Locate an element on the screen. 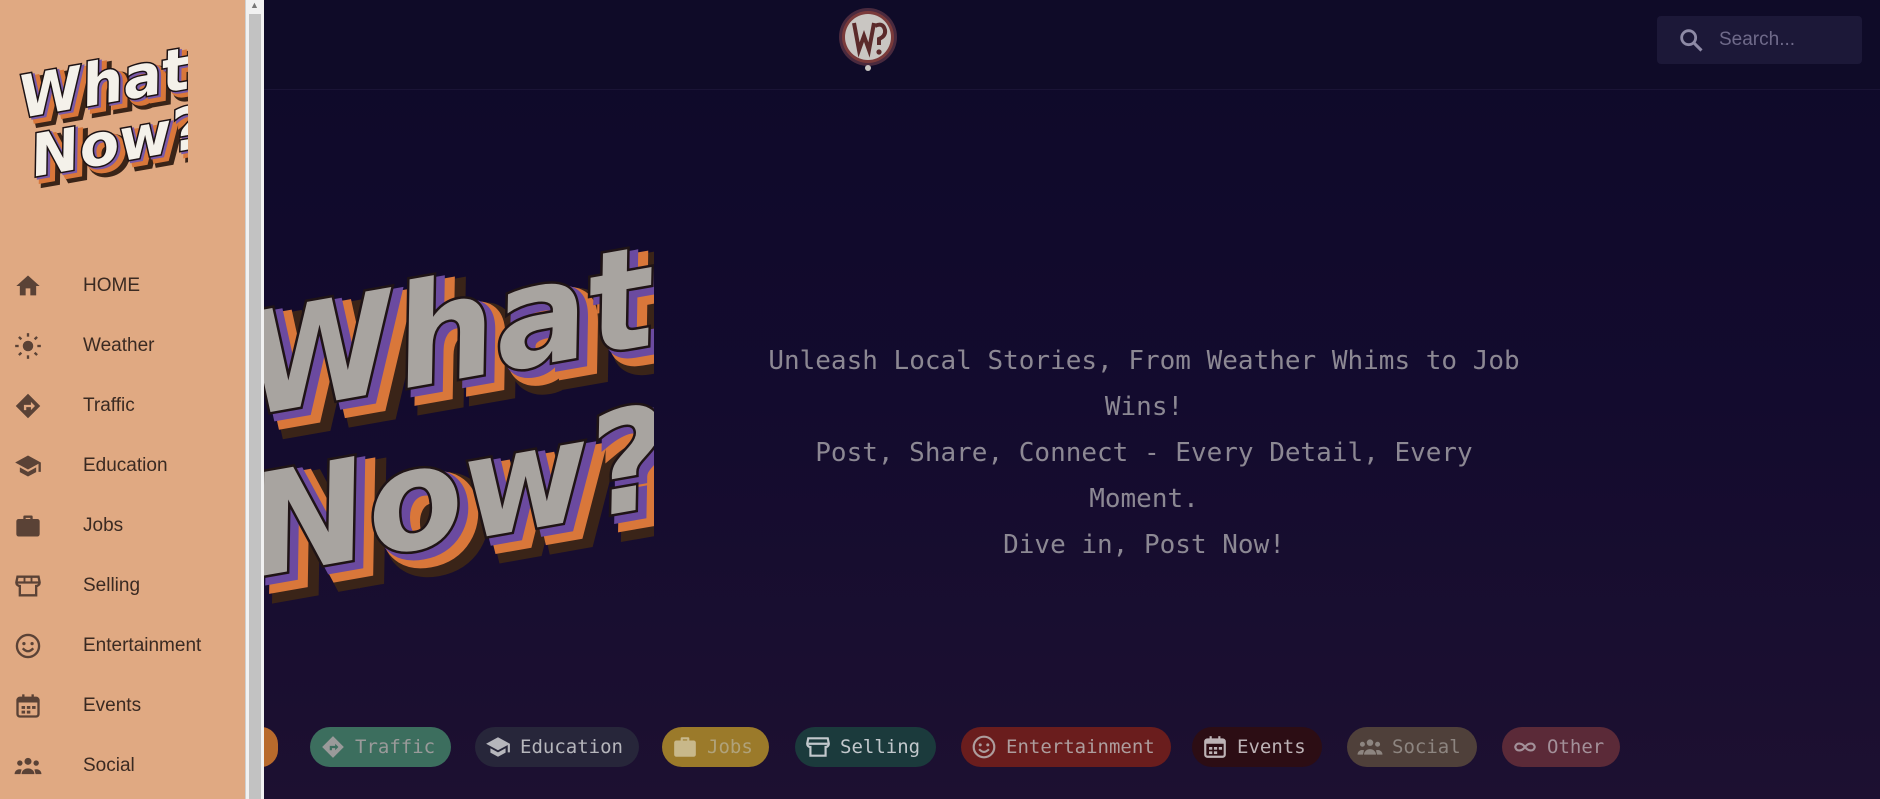 The width and height of the screenshot is (1880, 799). sidebar-item-education: Education is located at coordinates (122, 466).